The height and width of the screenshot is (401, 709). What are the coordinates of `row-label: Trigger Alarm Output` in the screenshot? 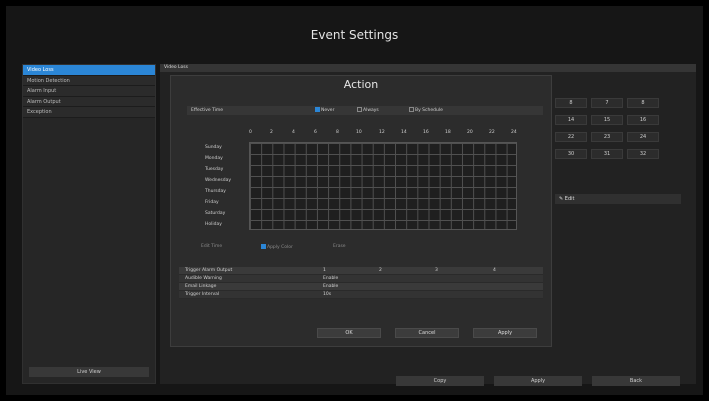 It's located at (209, 270).